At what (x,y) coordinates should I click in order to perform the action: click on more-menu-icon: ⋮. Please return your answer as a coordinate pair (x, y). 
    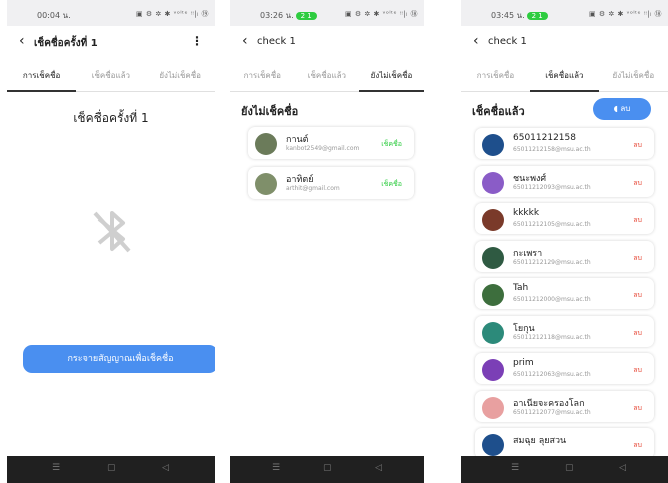
    Looking at the image, I should click on (197, 41).